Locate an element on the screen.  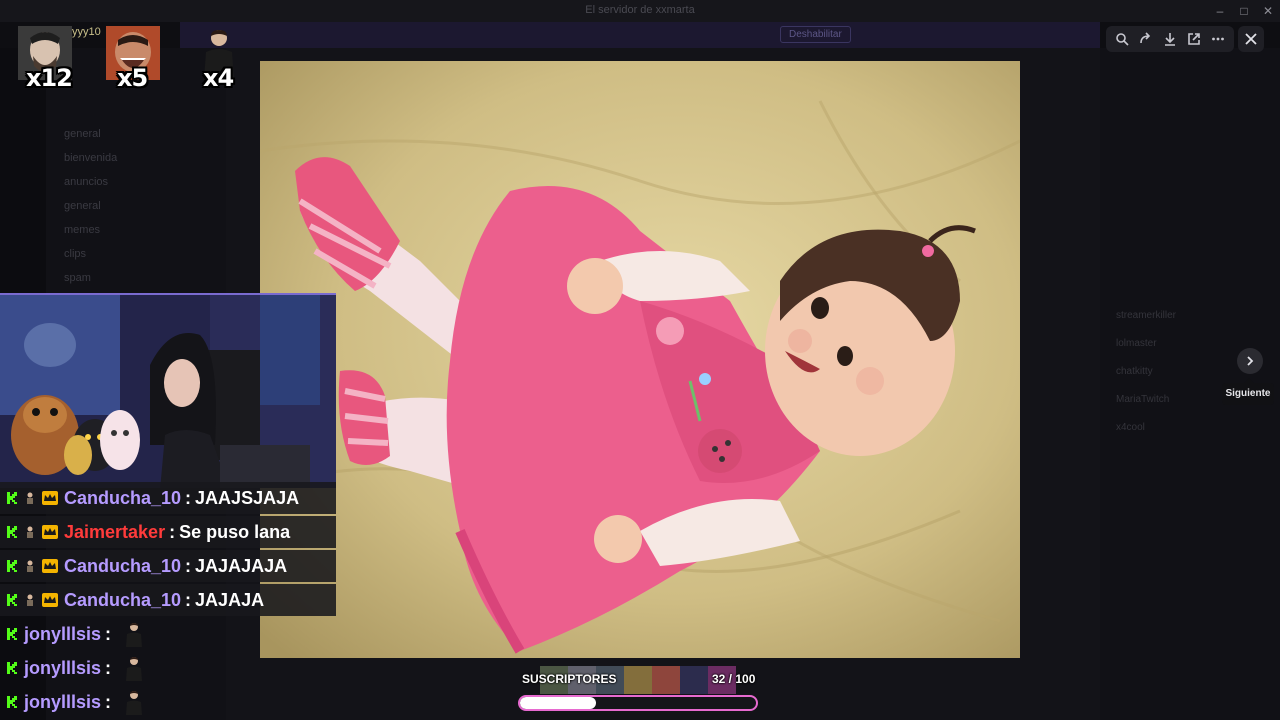
chat-message: Canducha_10 : JAJAJA is located at coordinates (168, 600).